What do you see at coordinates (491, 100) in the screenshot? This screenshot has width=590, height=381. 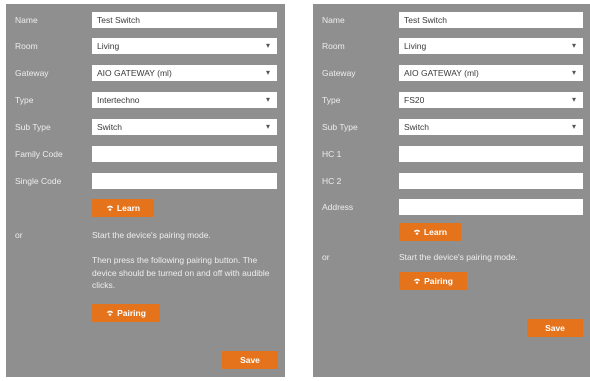 I see `type-select: FS20` at bounding box center [491, 100].